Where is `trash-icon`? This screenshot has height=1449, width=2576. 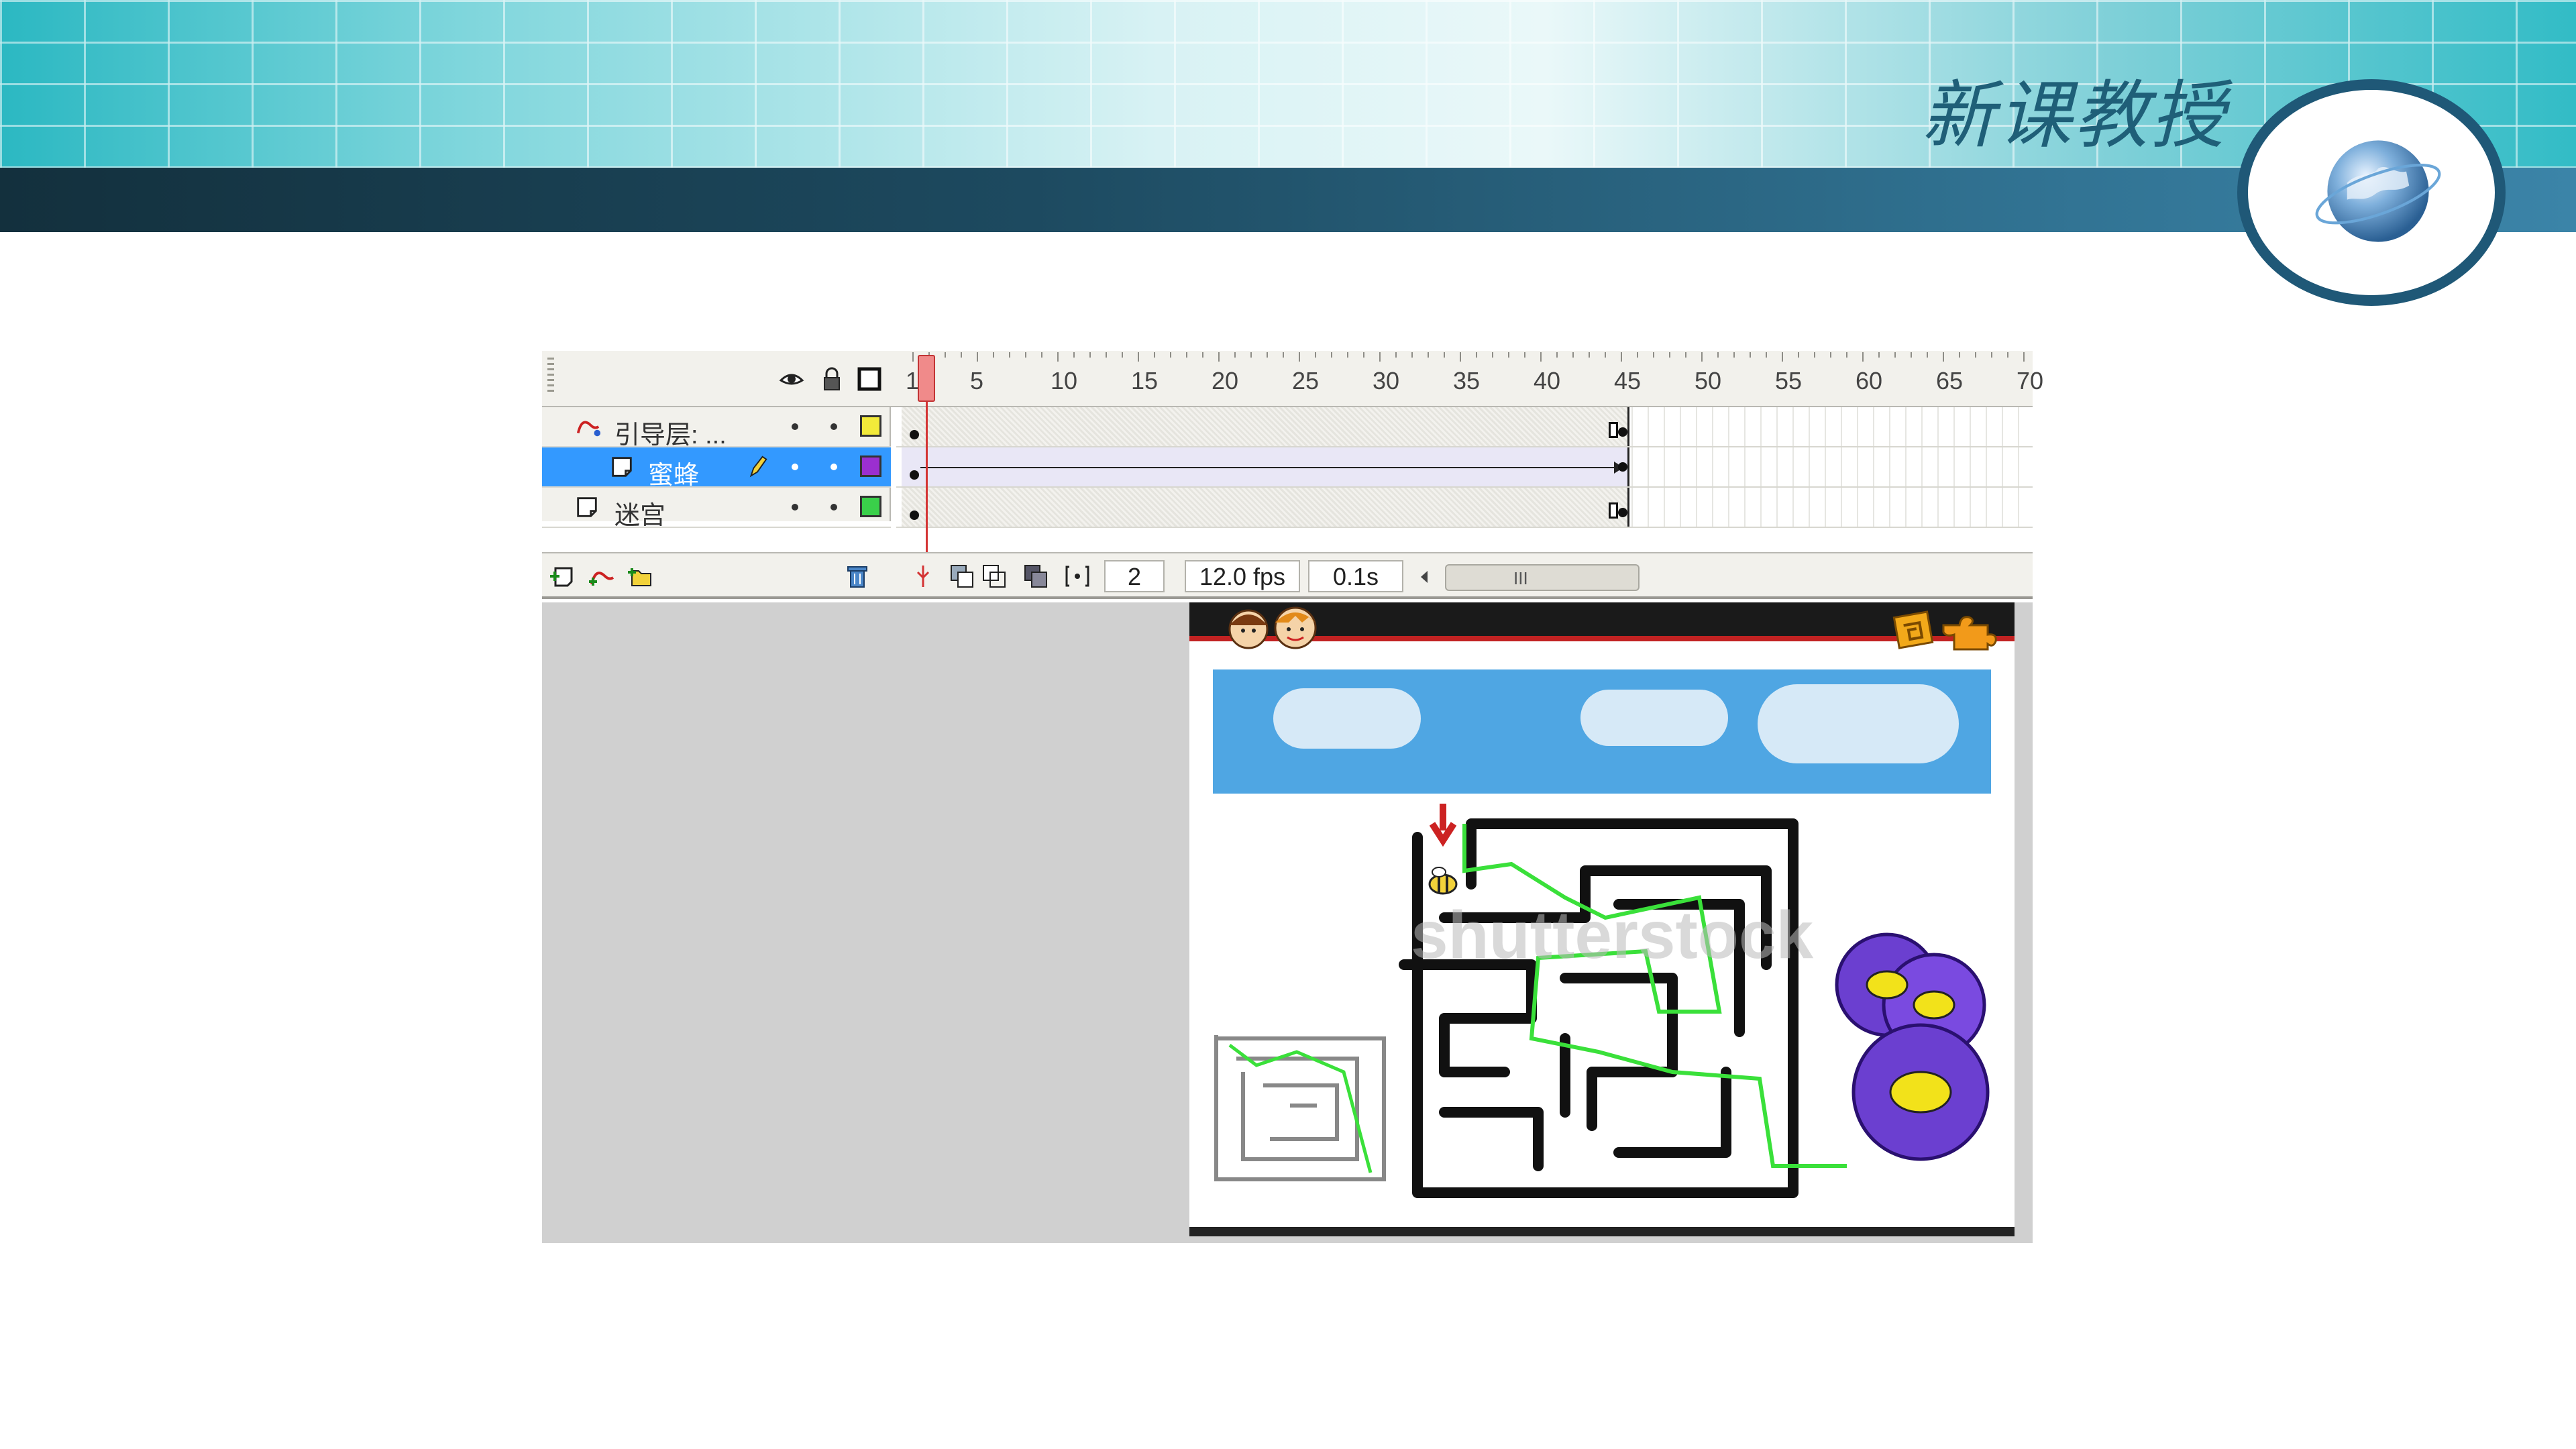
trash-icon is located at coordinates (857, 576).